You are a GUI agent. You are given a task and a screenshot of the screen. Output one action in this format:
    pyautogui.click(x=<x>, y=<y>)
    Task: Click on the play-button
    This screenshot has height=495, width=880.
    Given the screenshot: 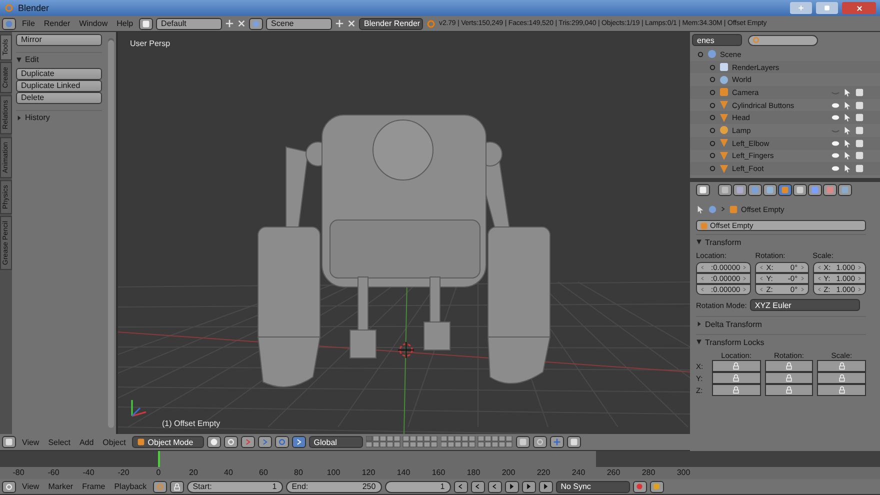 What is the action you would take?
    pyautogui.click(x=511, y=486)
    